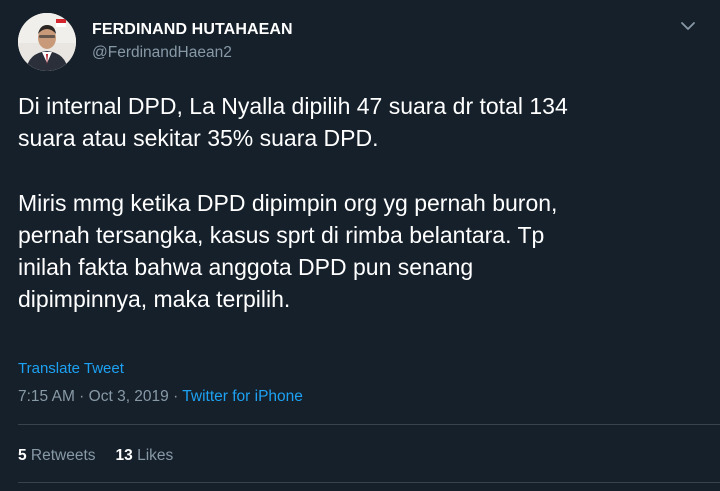 This screenshot has width=720, height=491. Describe the element at coordinates (153, 455) in the screenshot. I see `likes-label: Likes` at that location.